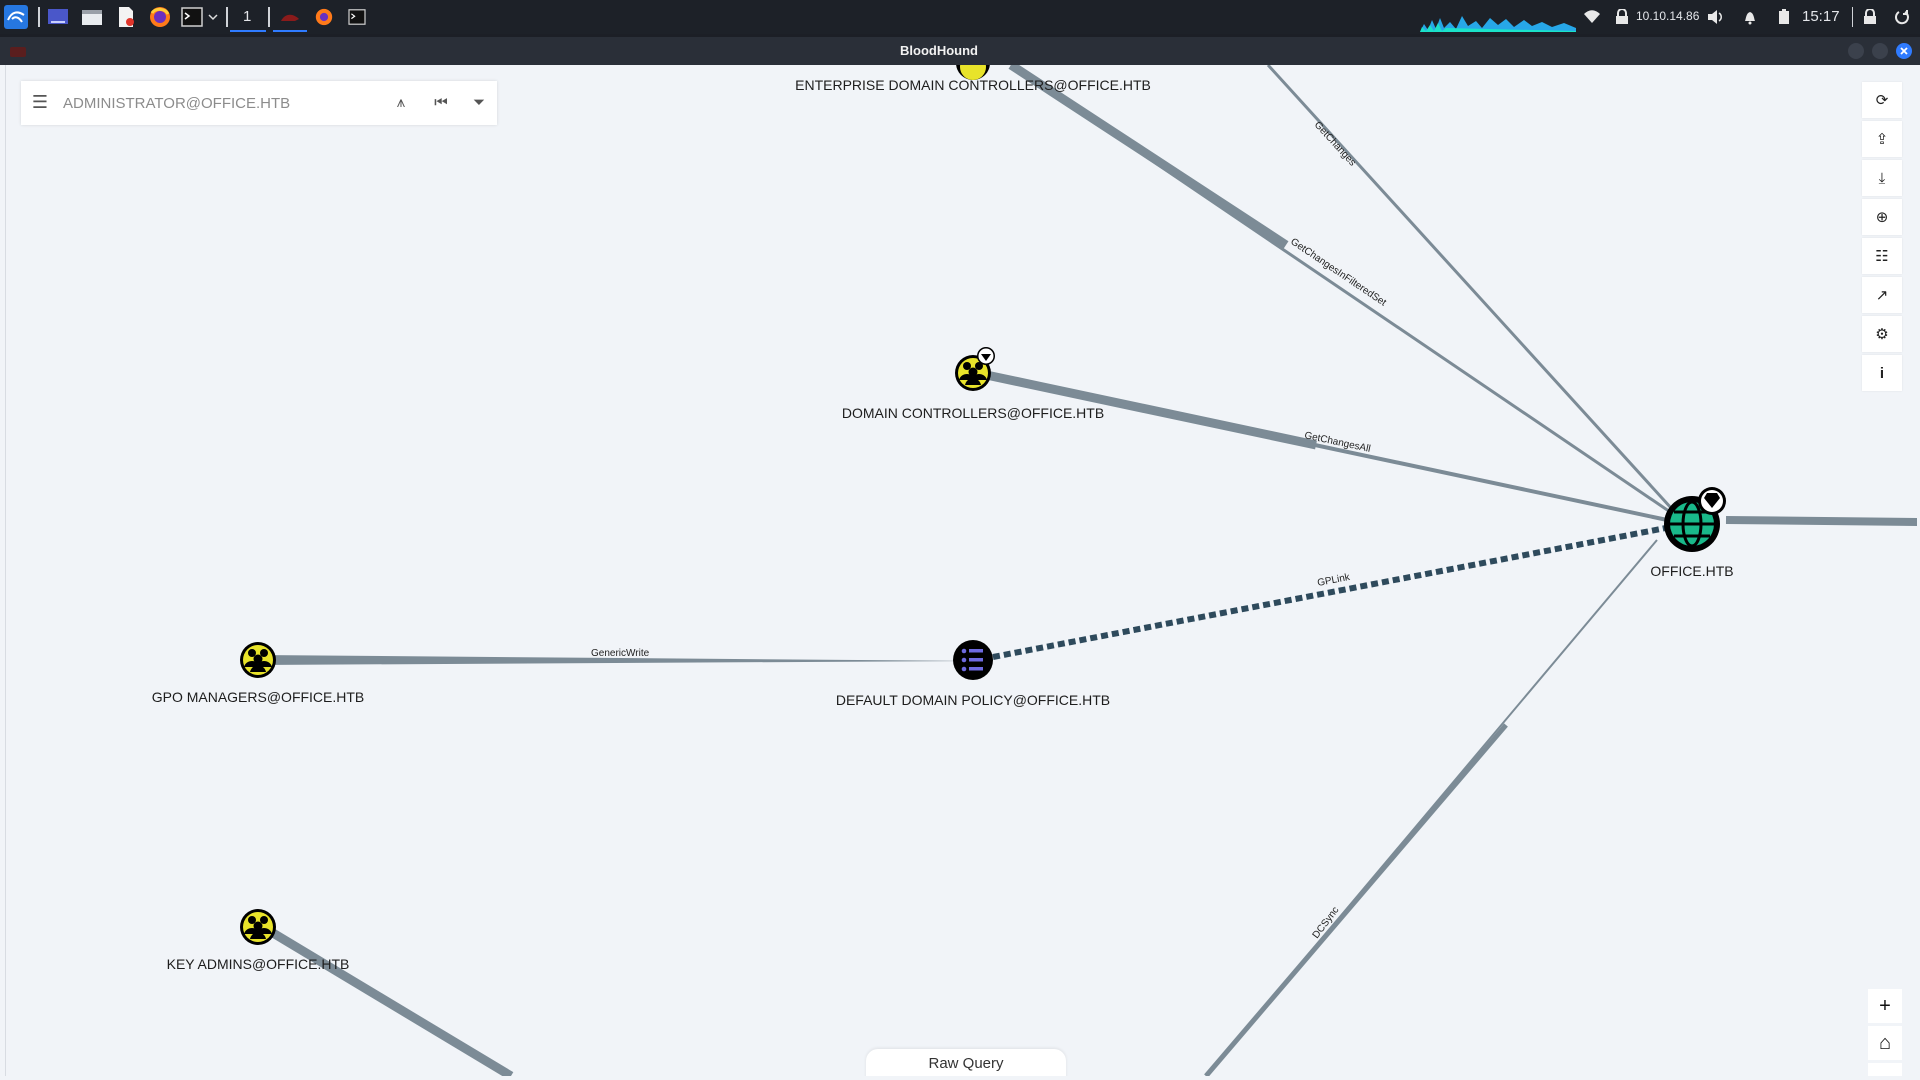 The width and height of the screenshot is (1920, 1080). Describe the element at coordinates (1882, 100) in the screenshot. I see `refresh-icon: ⟳` at that location.